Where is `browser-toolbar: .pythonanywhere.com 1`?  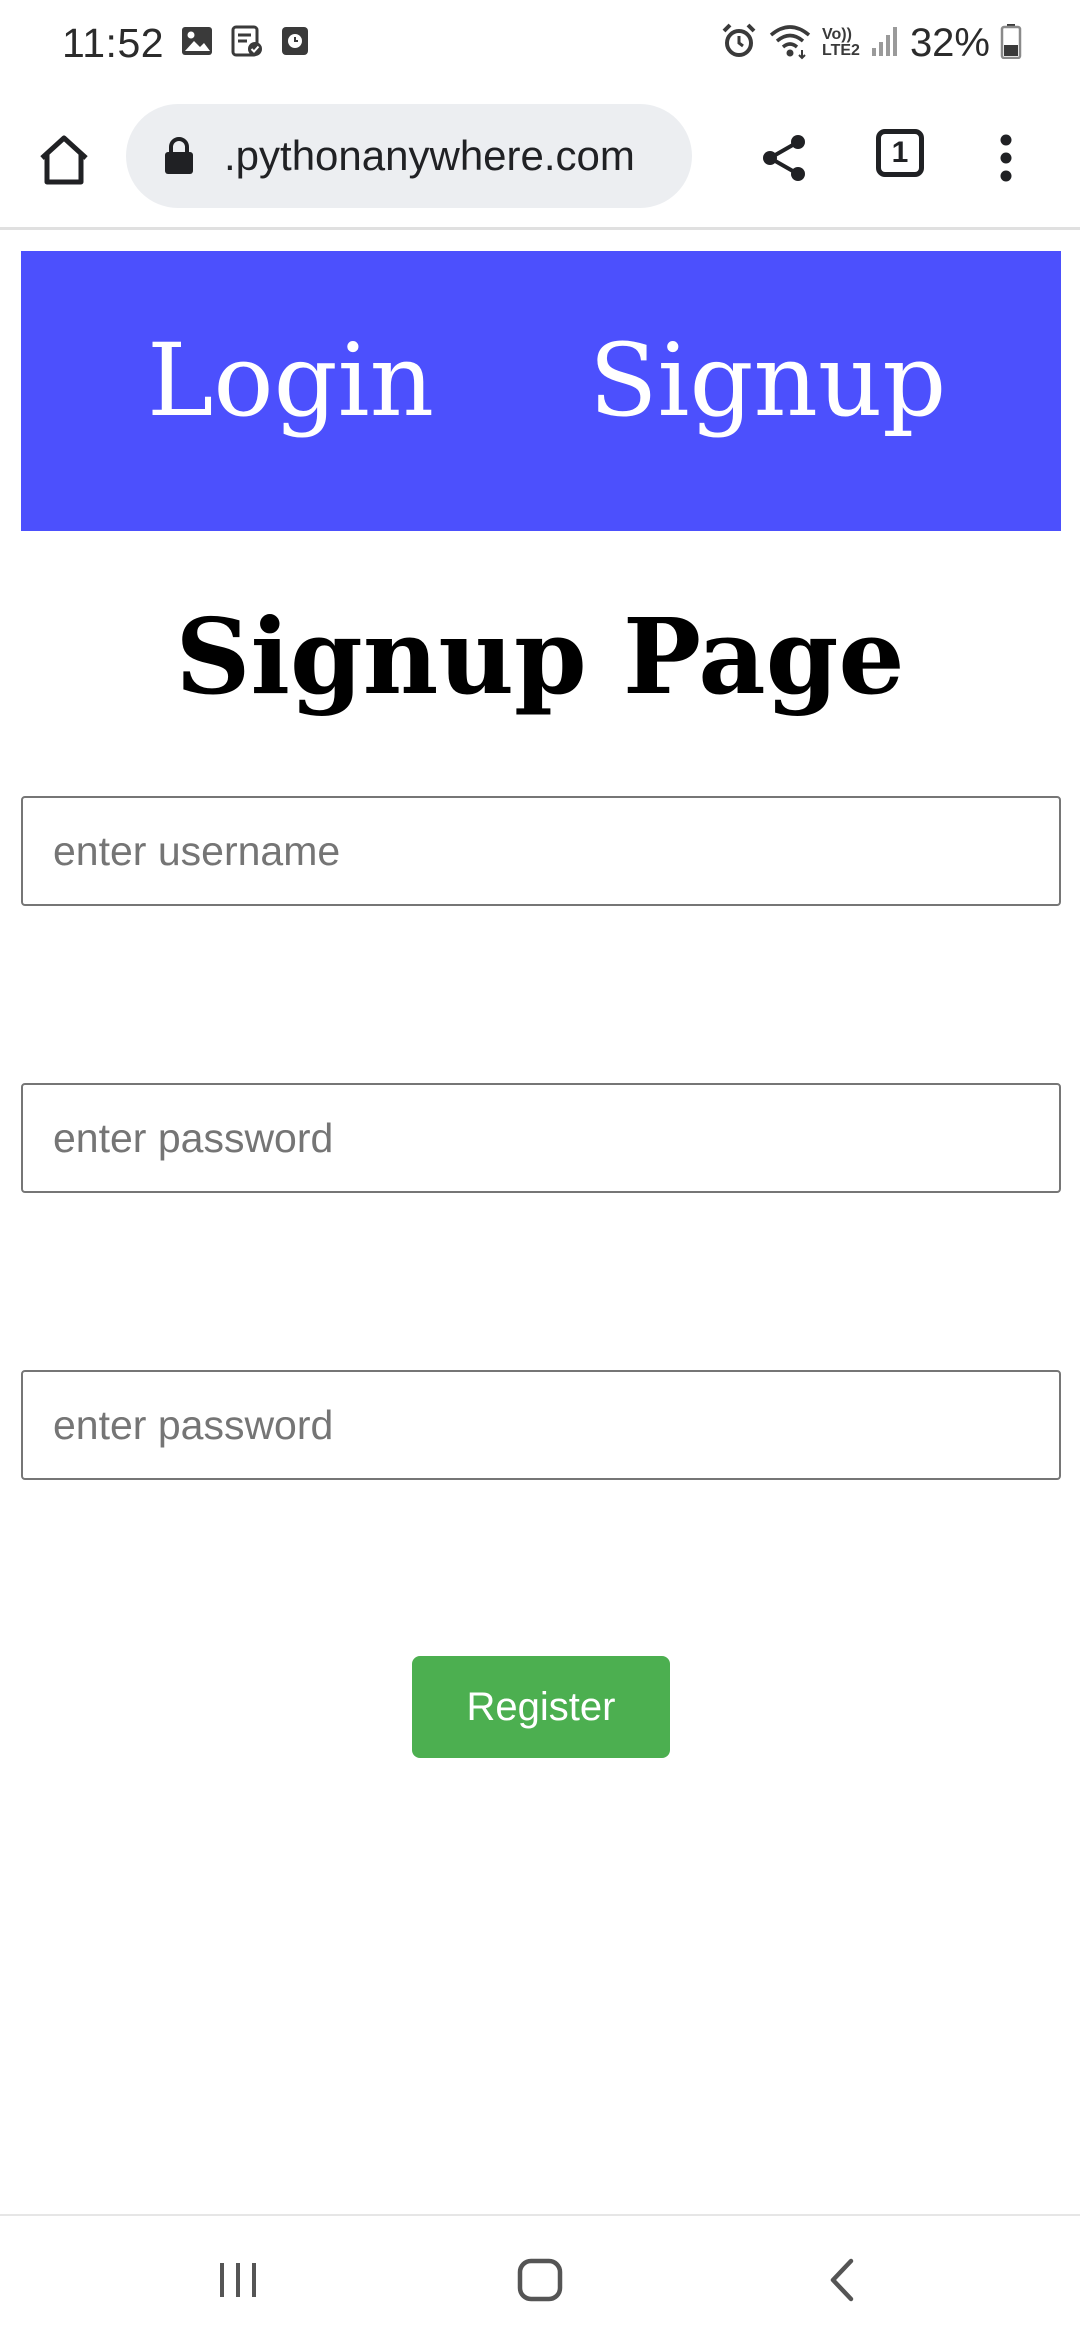 browser-toolbar: .pythonanywhere.com 1 is located at coordinates (540, 158).